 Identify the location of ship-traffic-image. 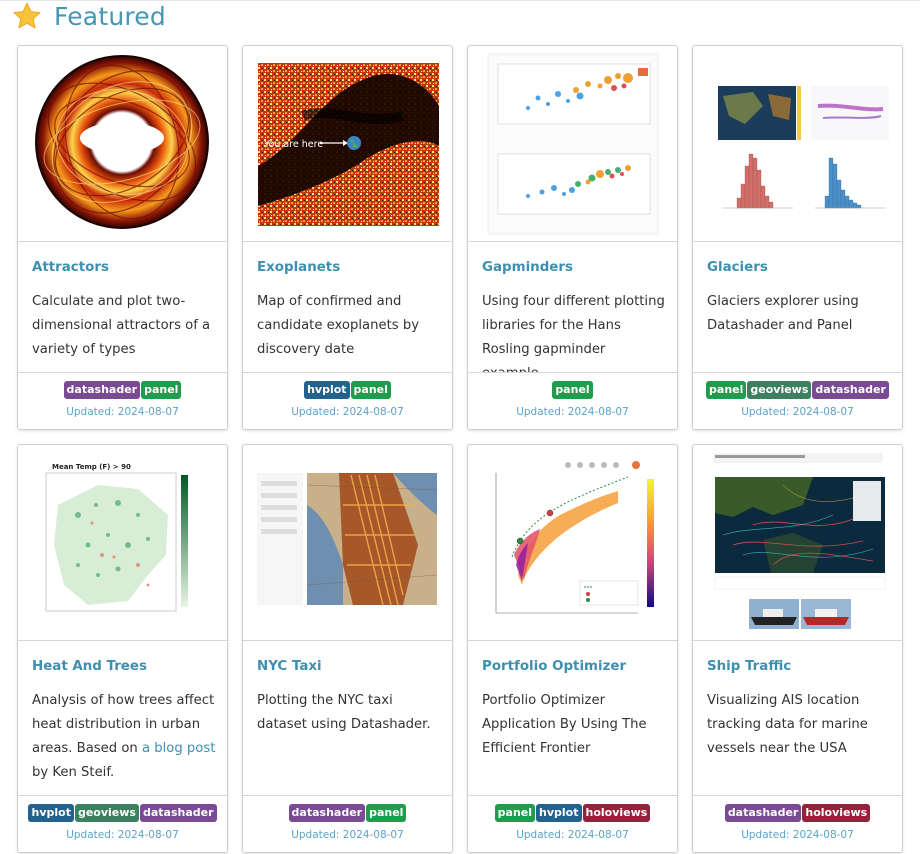
(799, 541).